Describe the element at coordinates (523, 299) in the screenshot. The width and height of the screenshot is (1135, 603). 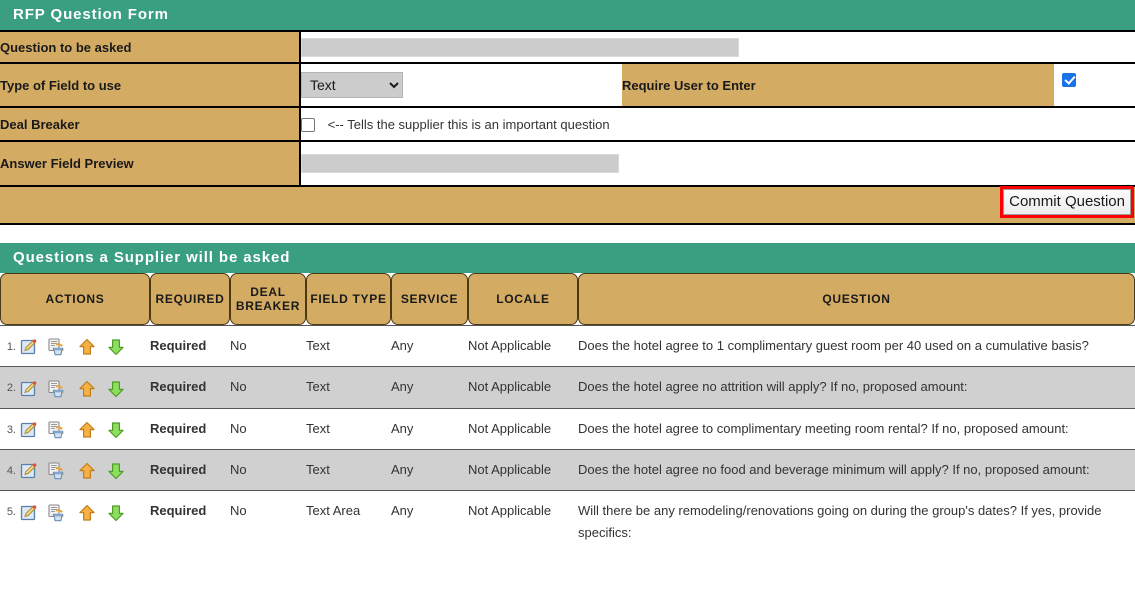
I see `column-header-locale: LOCALE` at that location.